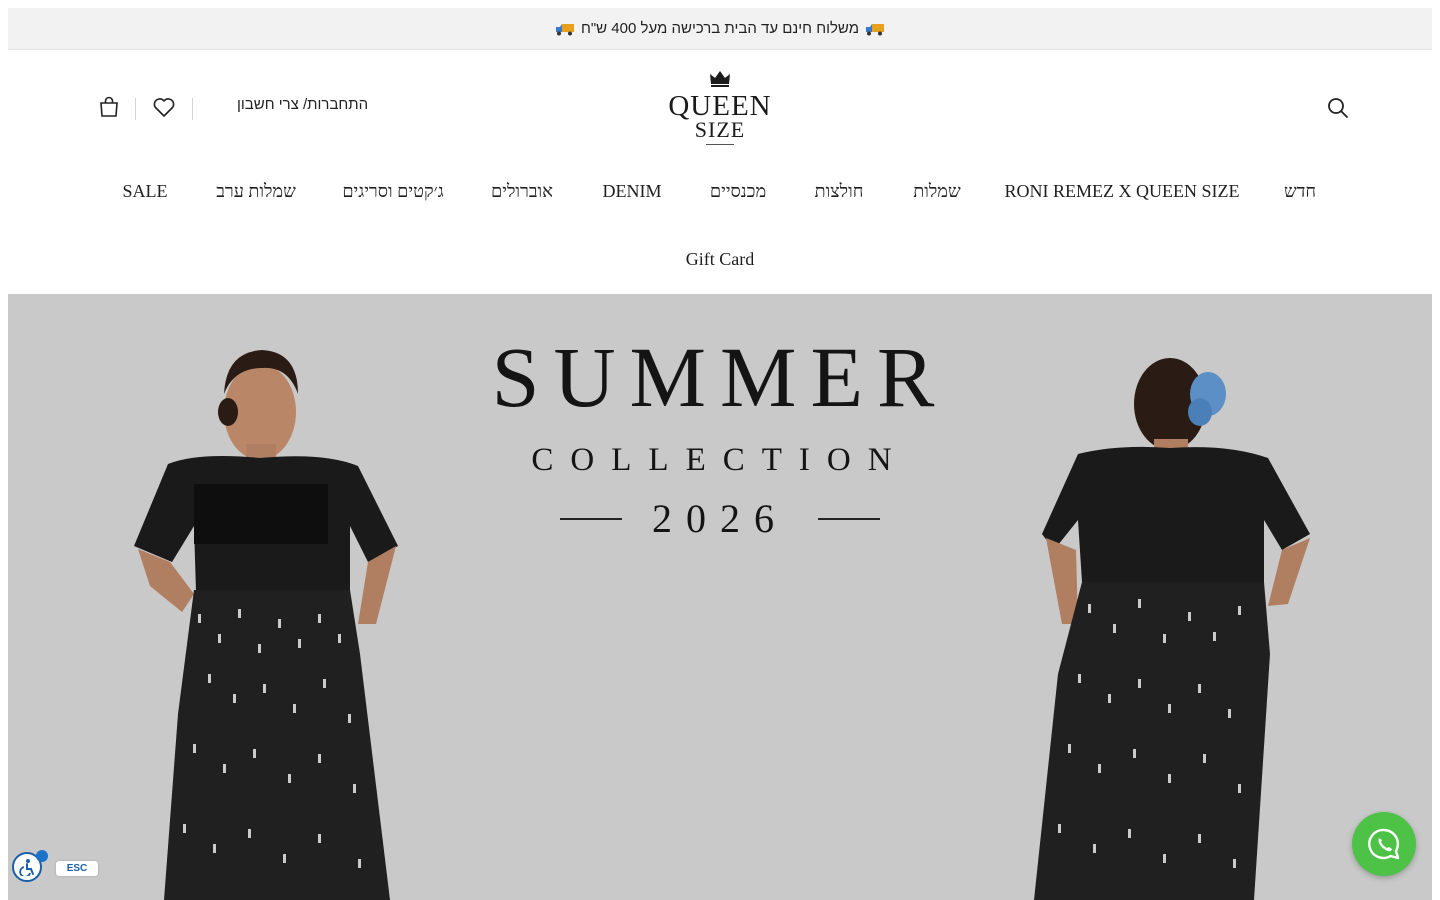  I want to click on whatsapp-icon, so click(1384, 844).